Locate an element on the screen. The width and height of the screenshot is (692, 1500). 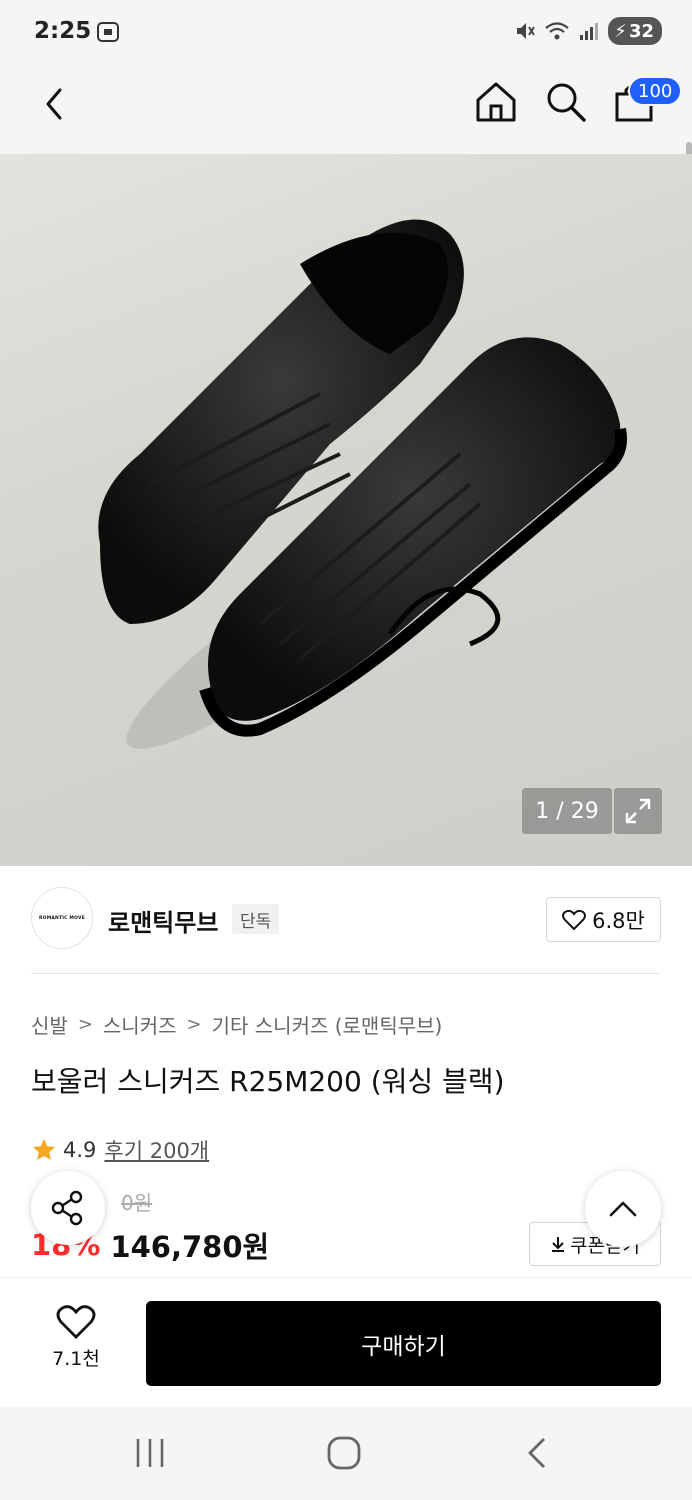
expand-button is located at coordinates (638, 811).